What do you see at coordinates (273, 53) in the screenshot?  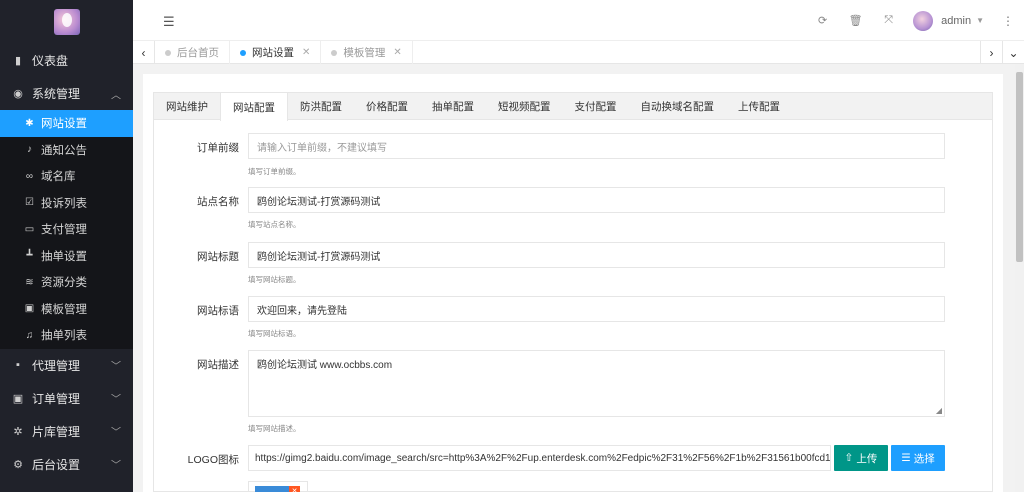 I see `tab-label: 网站设置` at bounding box center [273, 53].